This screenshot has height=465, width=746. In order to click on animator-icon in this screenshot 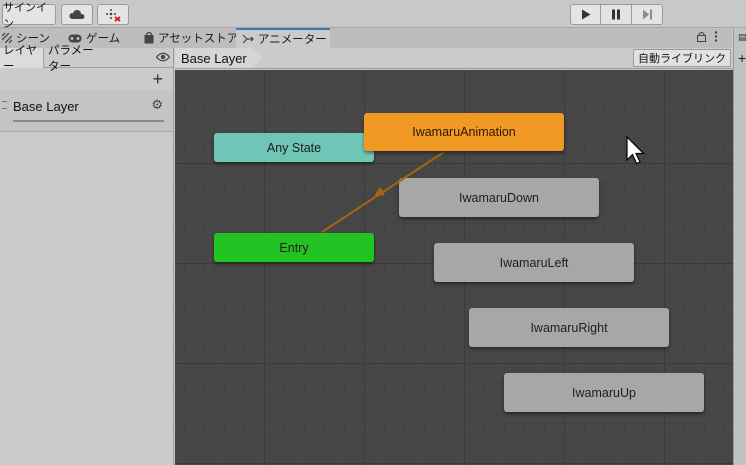, I will do `click(248, 39)`.